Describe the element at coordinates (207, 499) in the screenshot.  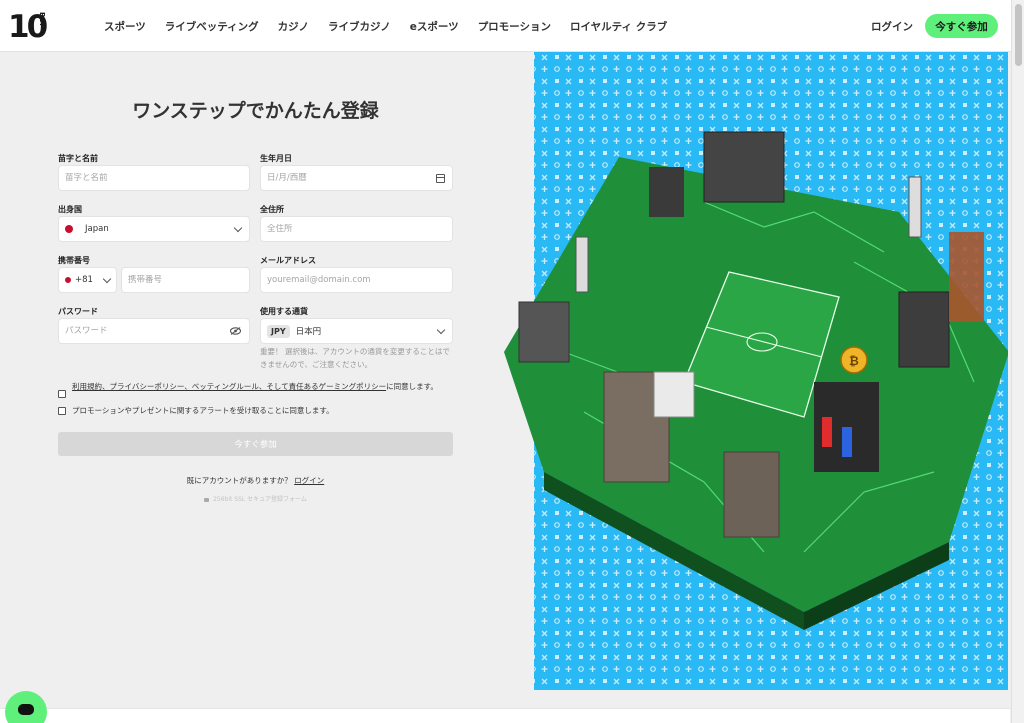
I see `lock-icon` at that location.